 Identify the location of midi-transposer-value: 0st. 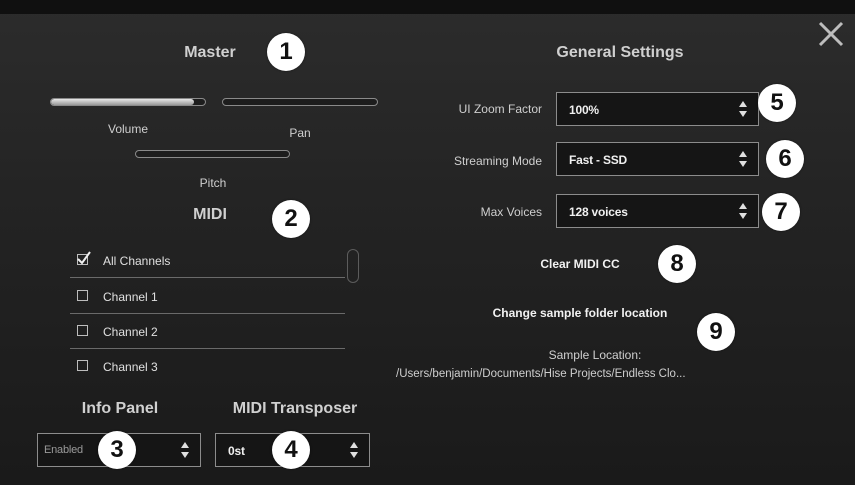
(236, 451).